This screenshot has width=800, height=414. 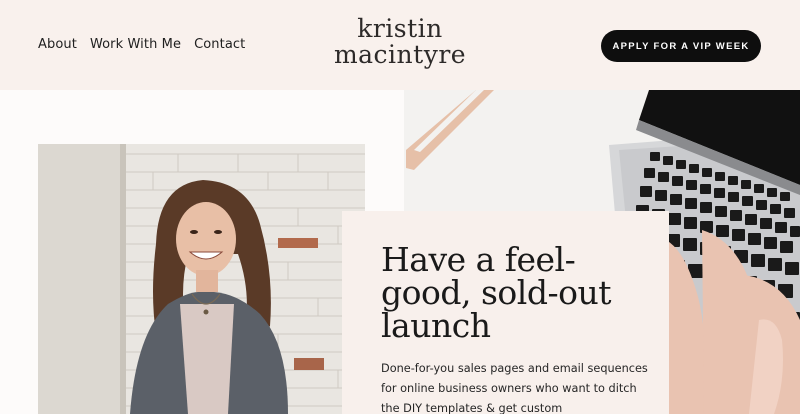 What do you see at coordinates (400, 54) in the screenshot?
I see `logo-line-2: macintyre` at bounding box center [400, 54].